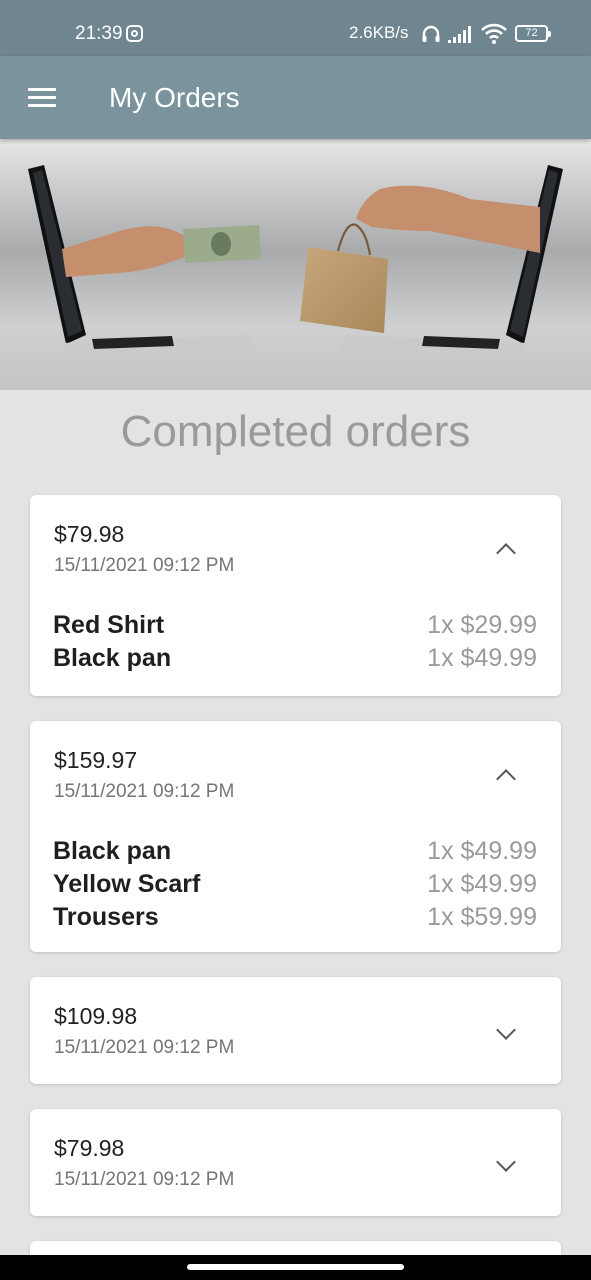  Describe the element at coordinates (134, 33) in the screenshot. I see `instagram-icon` at that location.